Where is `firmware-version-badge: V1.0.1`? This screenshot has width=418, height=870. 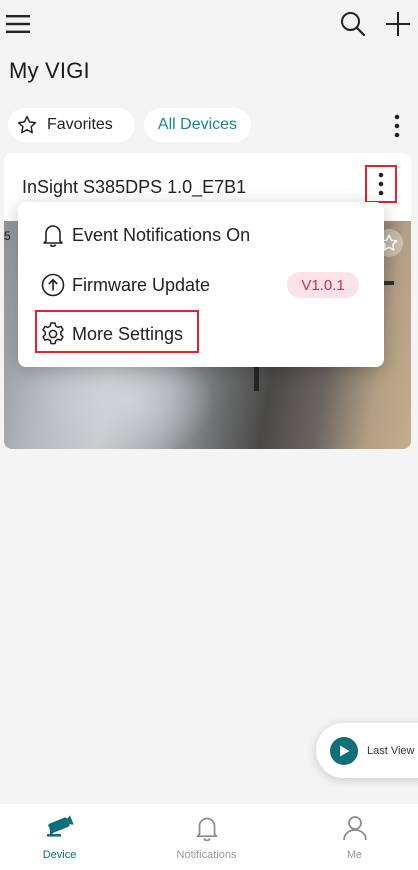
firmware-version-badge: V1.0.1 is located at coordinates (323, 285).